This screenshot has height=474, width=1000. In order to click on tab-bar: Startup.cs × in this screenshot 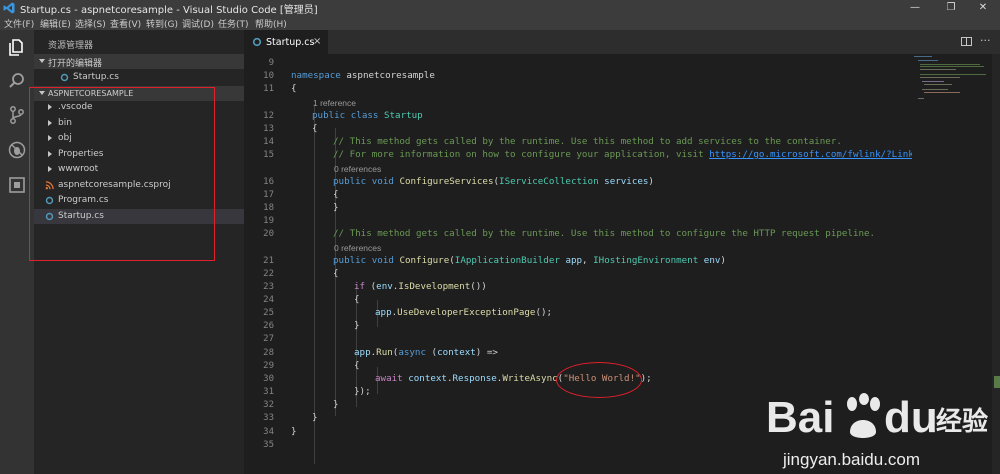, I will do `click(622, 42)`.